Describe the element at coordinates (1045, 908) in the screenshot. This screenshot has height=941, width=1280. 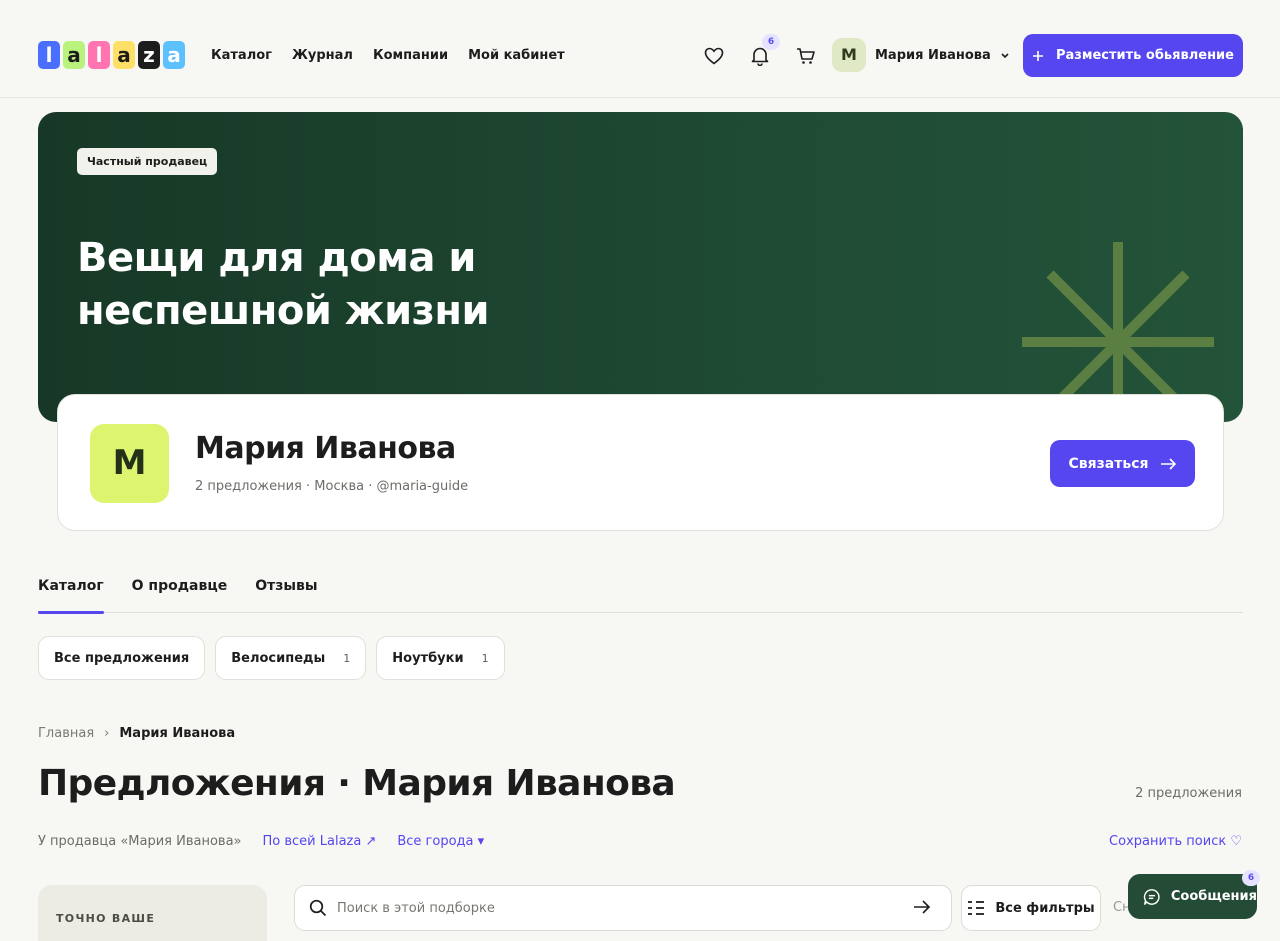
I see `all-filters-label: Все фильтры` at that location.